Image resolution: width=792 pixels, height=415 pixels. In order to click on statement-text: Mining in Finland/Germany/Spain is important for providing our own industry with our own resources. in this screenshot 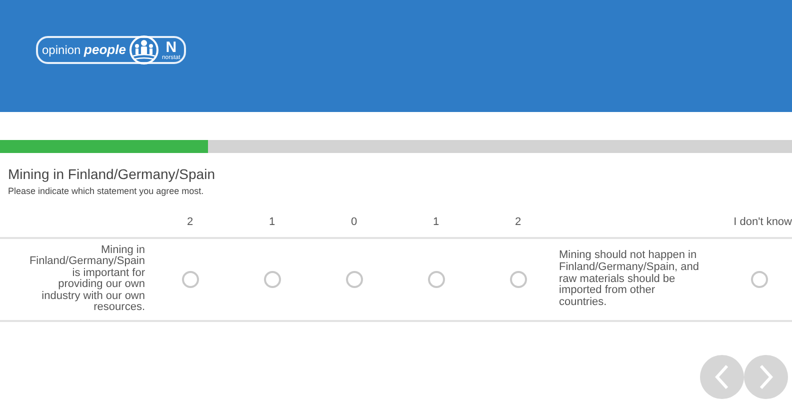, I will do `click(87, 279)`.